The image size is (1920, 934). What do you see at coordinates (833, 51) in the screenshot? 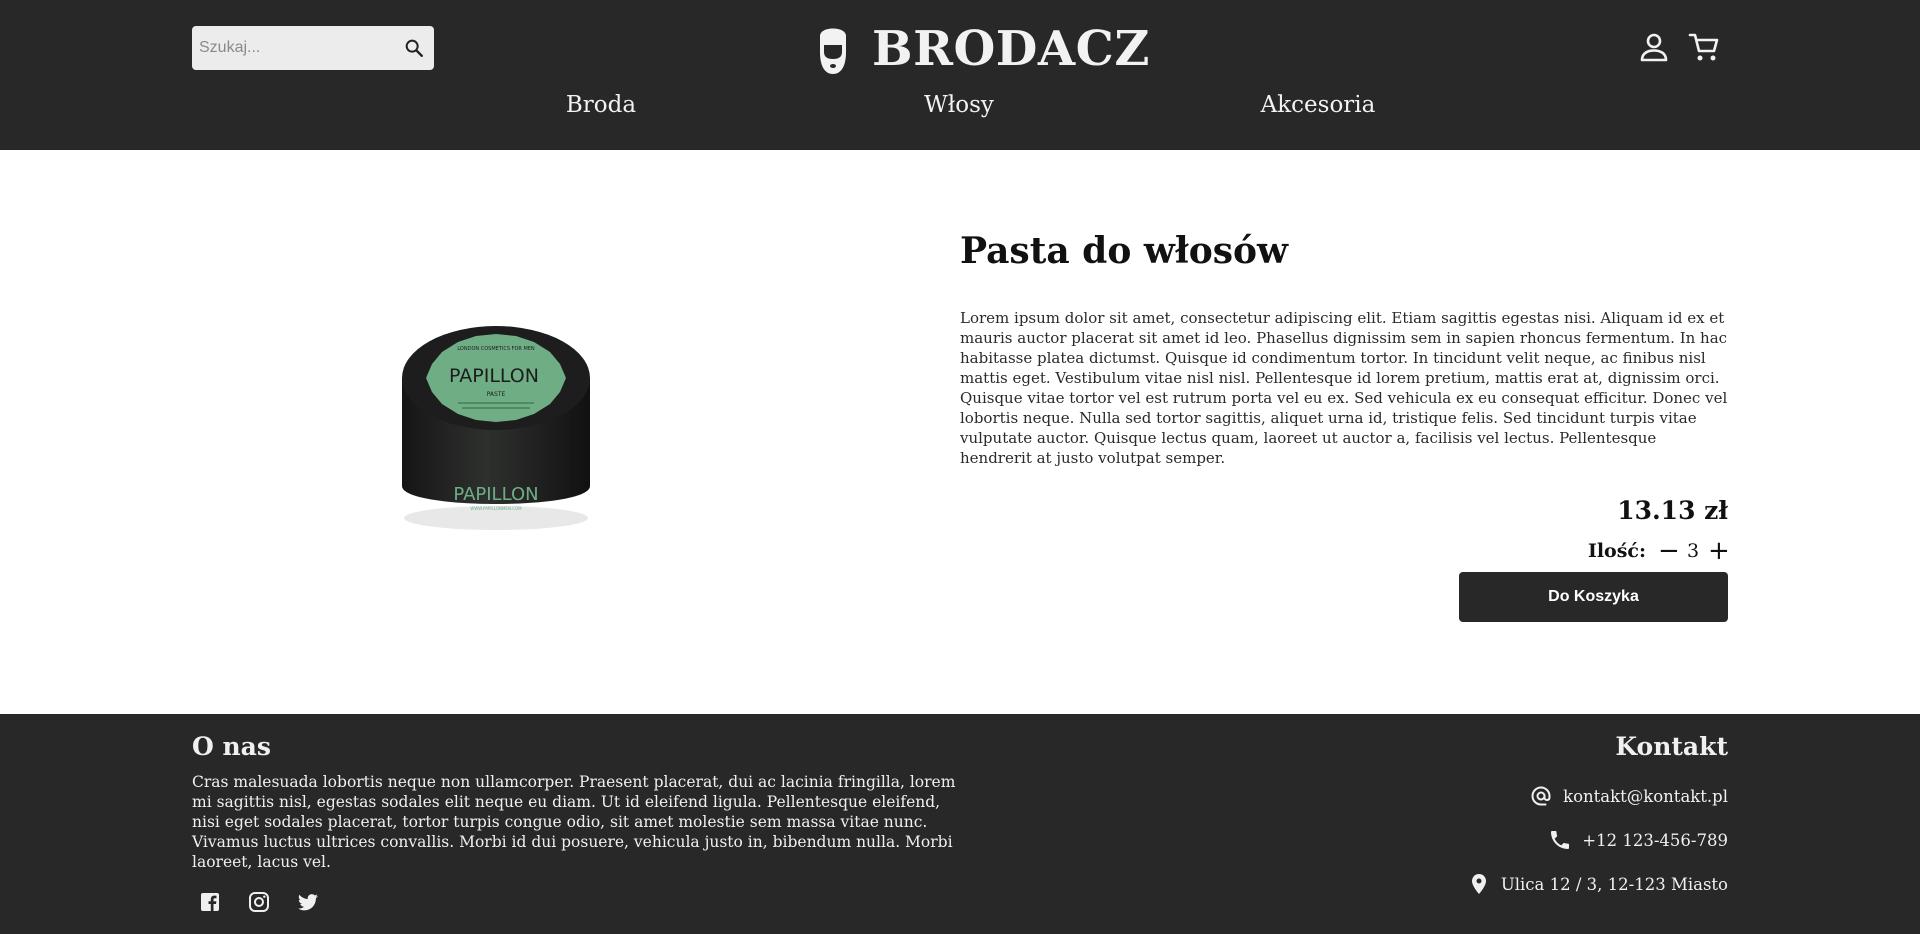
I see `bearded-man-icon` at bounding box center [833, 51].